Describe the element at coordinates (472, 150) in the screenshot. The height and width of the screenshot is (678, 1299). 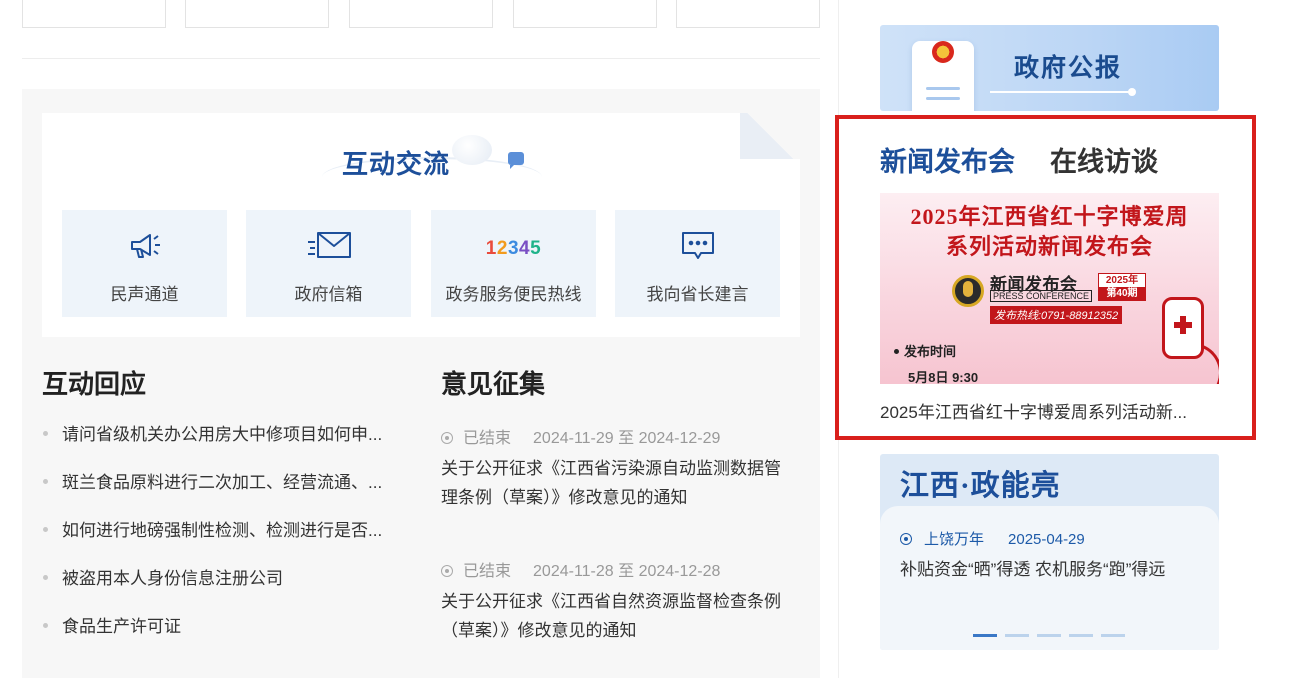
I see `bubble-decoration` at that location.